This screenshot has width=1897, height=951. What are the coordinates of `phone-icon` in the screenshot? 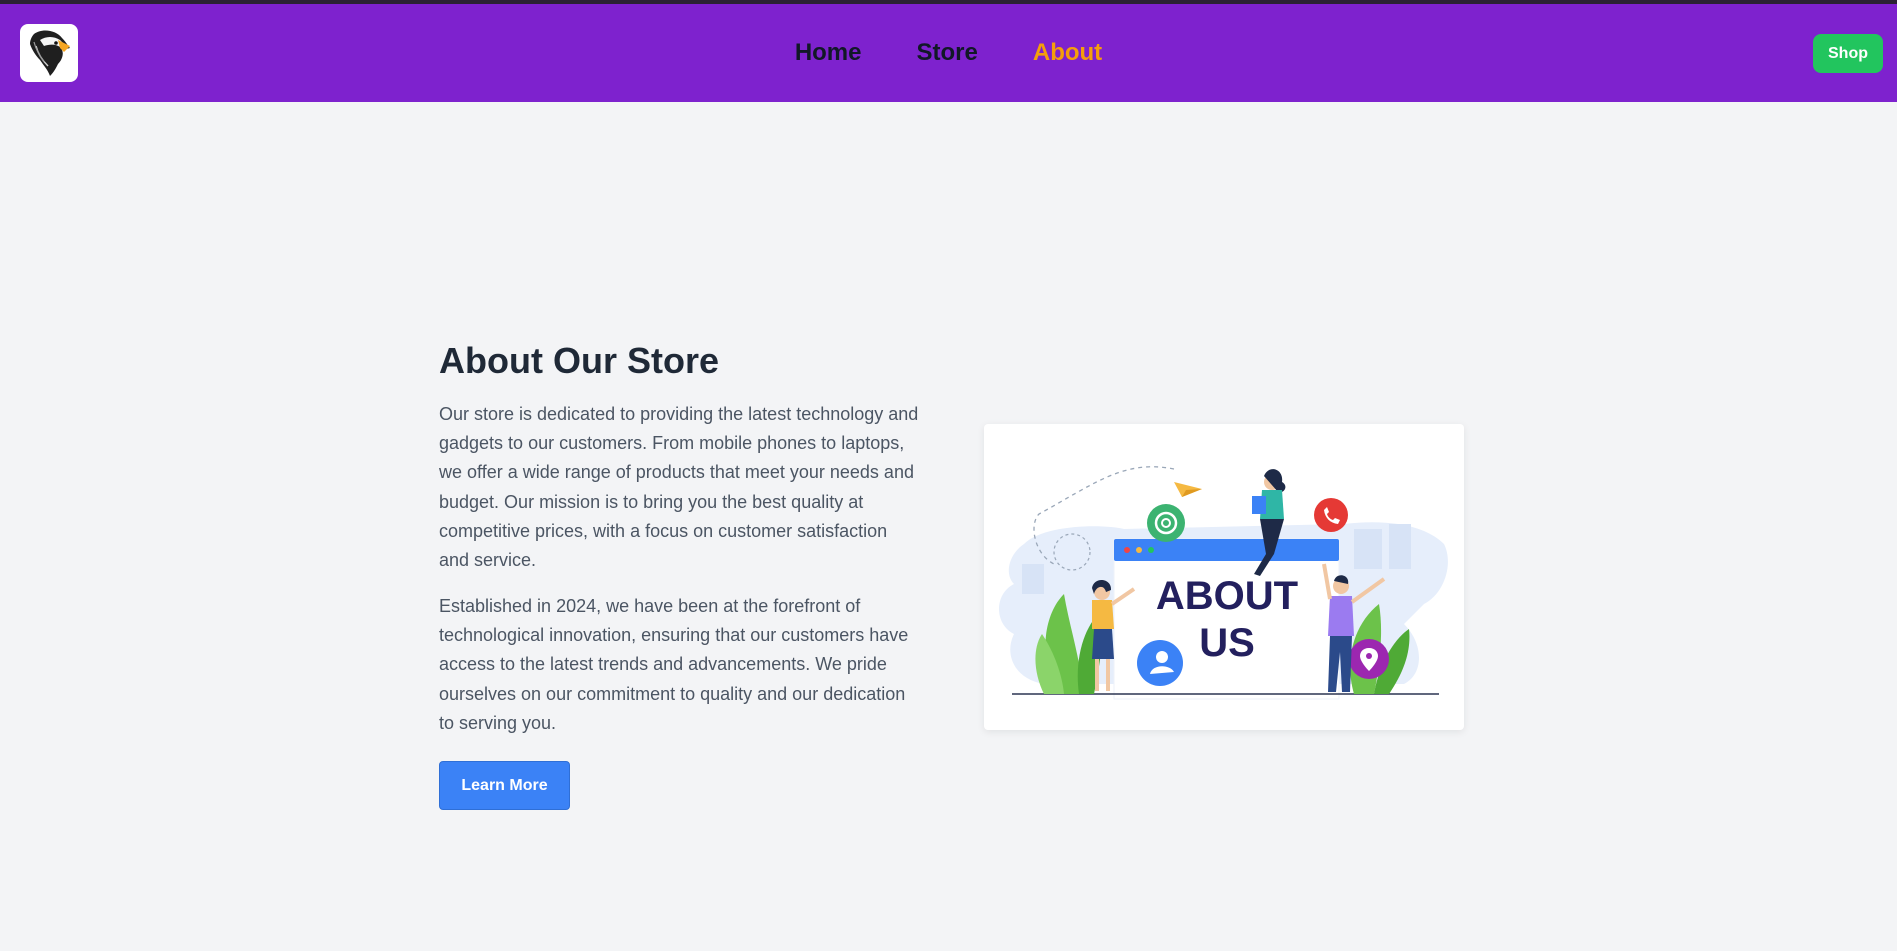 It's located at (1331, 515).